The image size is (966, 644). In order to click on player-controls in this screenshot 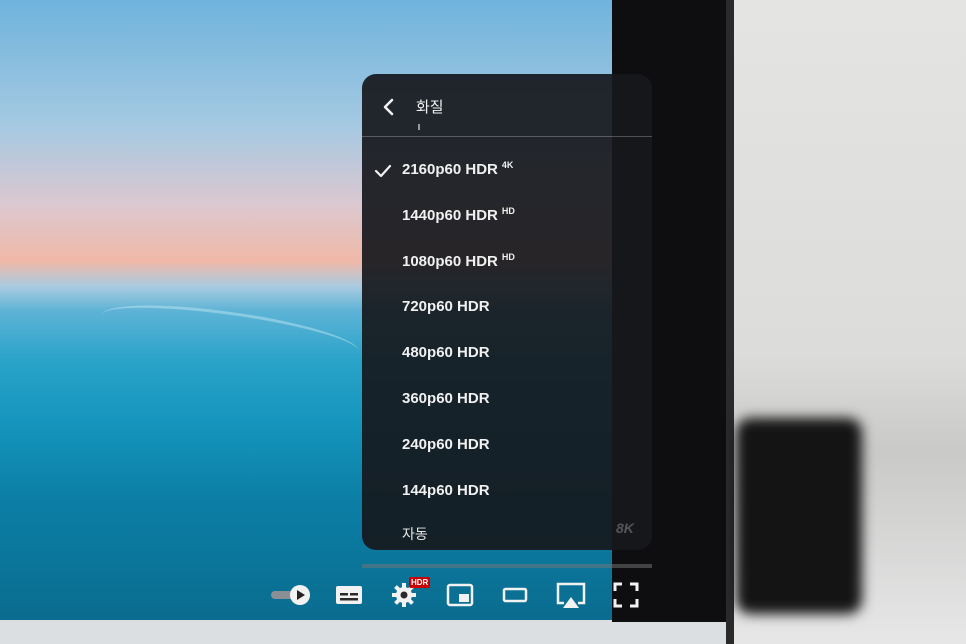, I will do `click(330, 595)`.